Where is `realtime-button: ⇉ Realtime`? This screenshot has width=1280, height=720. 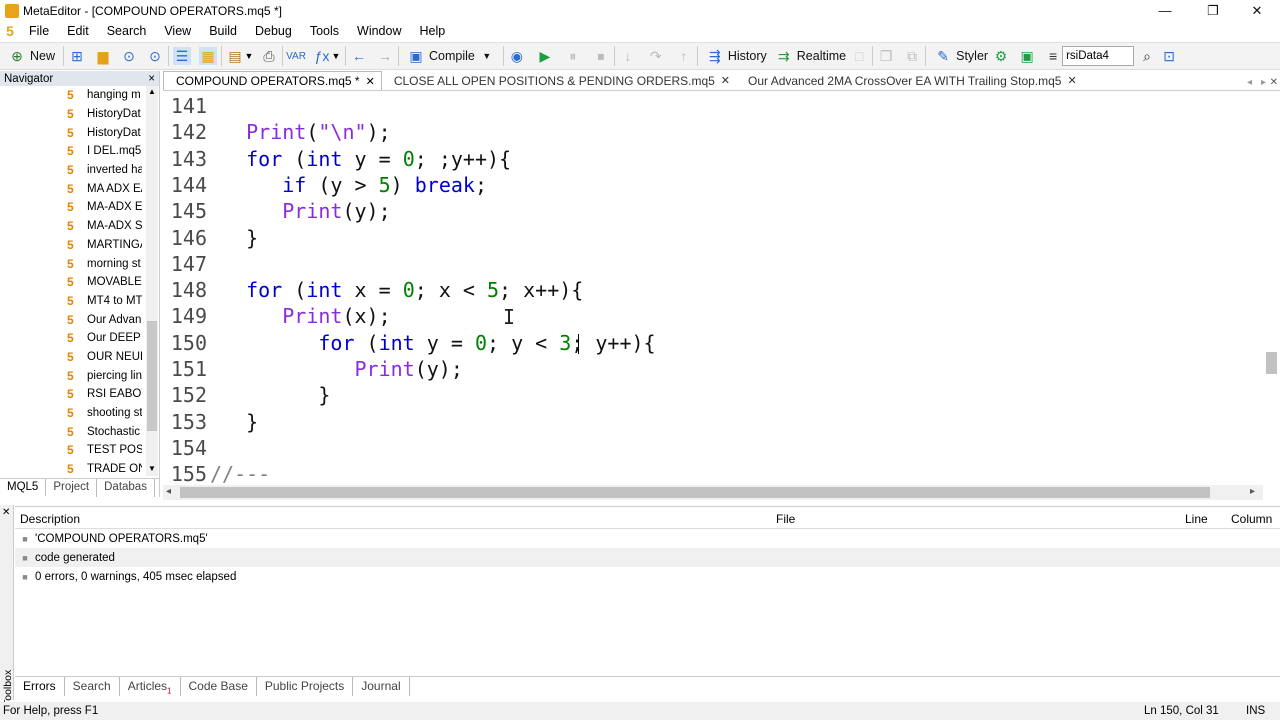 realtime-button: ⇉ Realtime is located at coordinates (810, 56).